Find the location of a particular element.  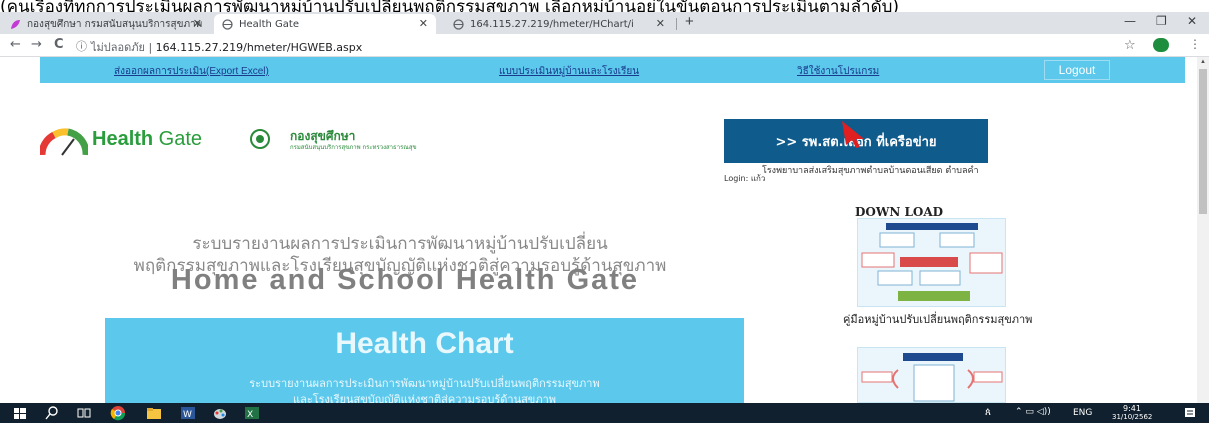

health-gate-gauge-icon is located at coordinates (64, 142).